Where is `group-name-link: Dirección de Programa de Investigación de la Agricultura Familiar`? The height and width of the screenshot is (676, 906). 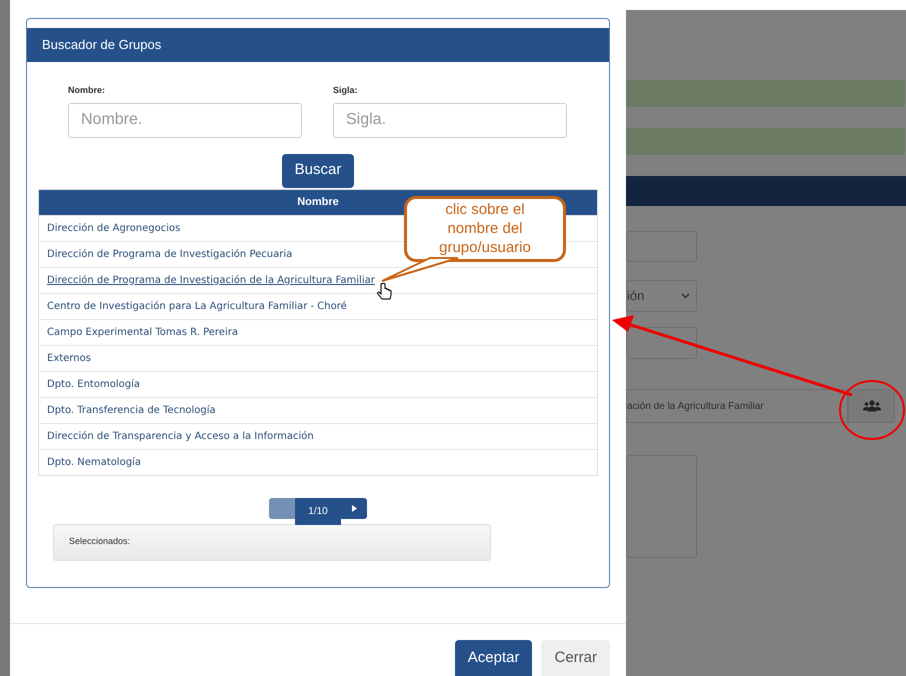
group-name-link: Dirección de Programa de Investigación de la Agricultura Familiar is located at coordinates (211, 280).